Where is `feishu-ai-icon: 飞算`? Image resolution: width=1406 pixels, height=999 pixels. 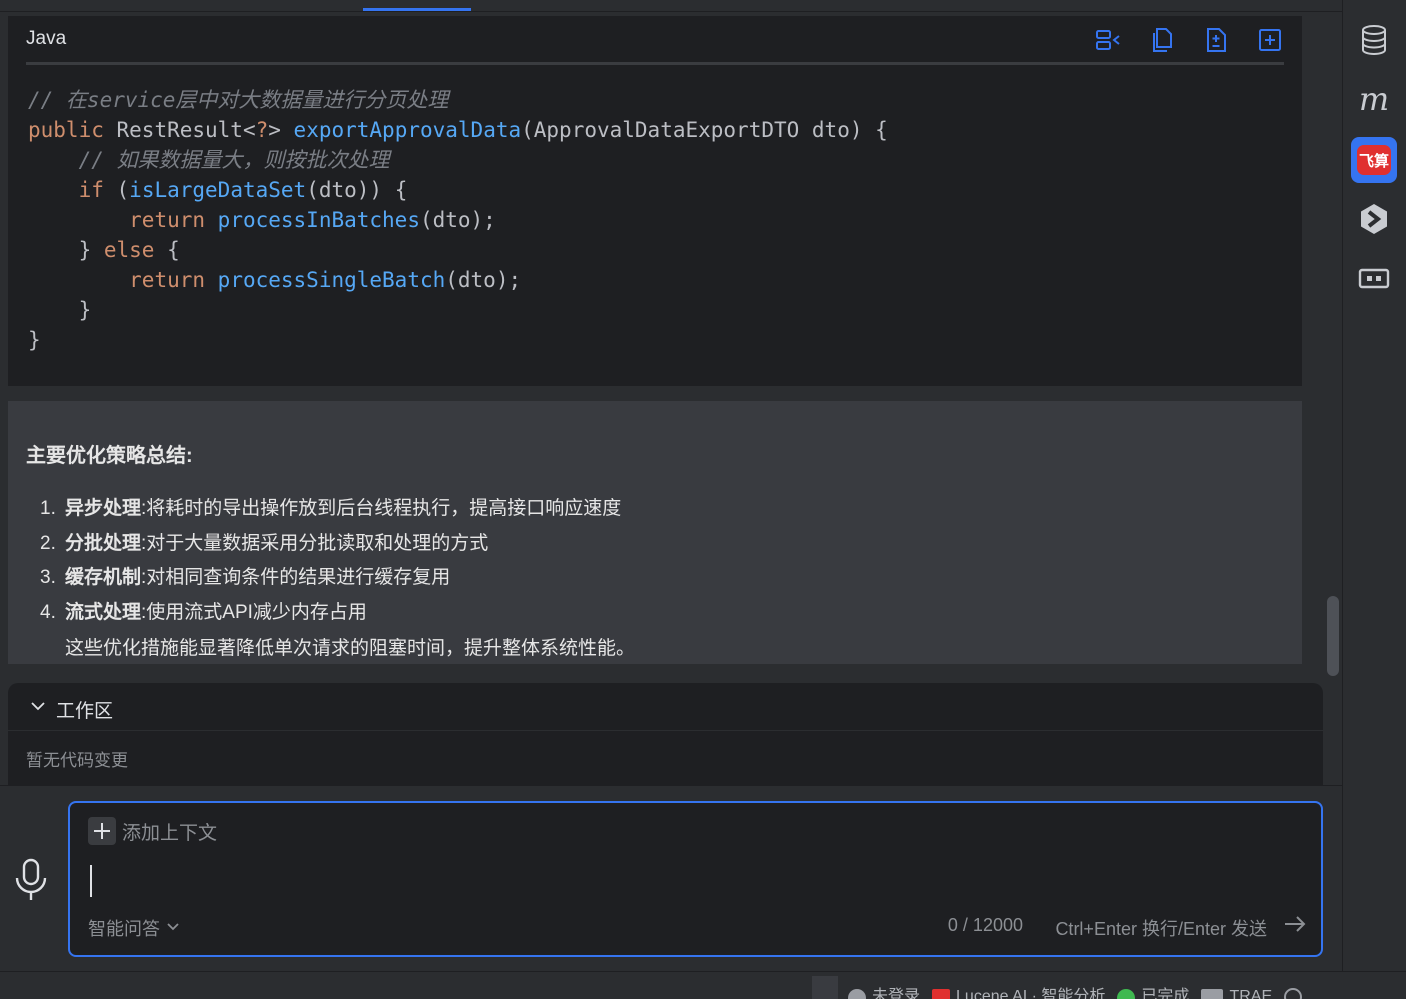
feishu-ai-icon: 飞算 is located at coordinates (1374, 160).